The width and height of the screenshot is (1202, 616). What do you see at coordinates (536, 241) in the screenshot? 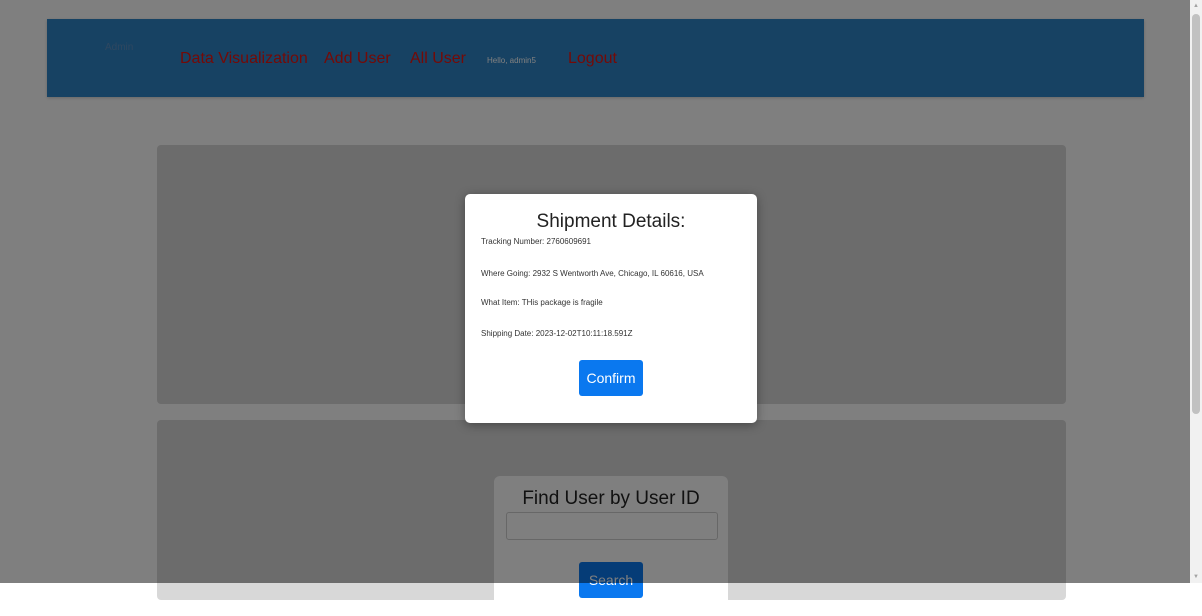
I see `tracking-number: Tracking Number: 2760609691` at bounding box center [536, 241].